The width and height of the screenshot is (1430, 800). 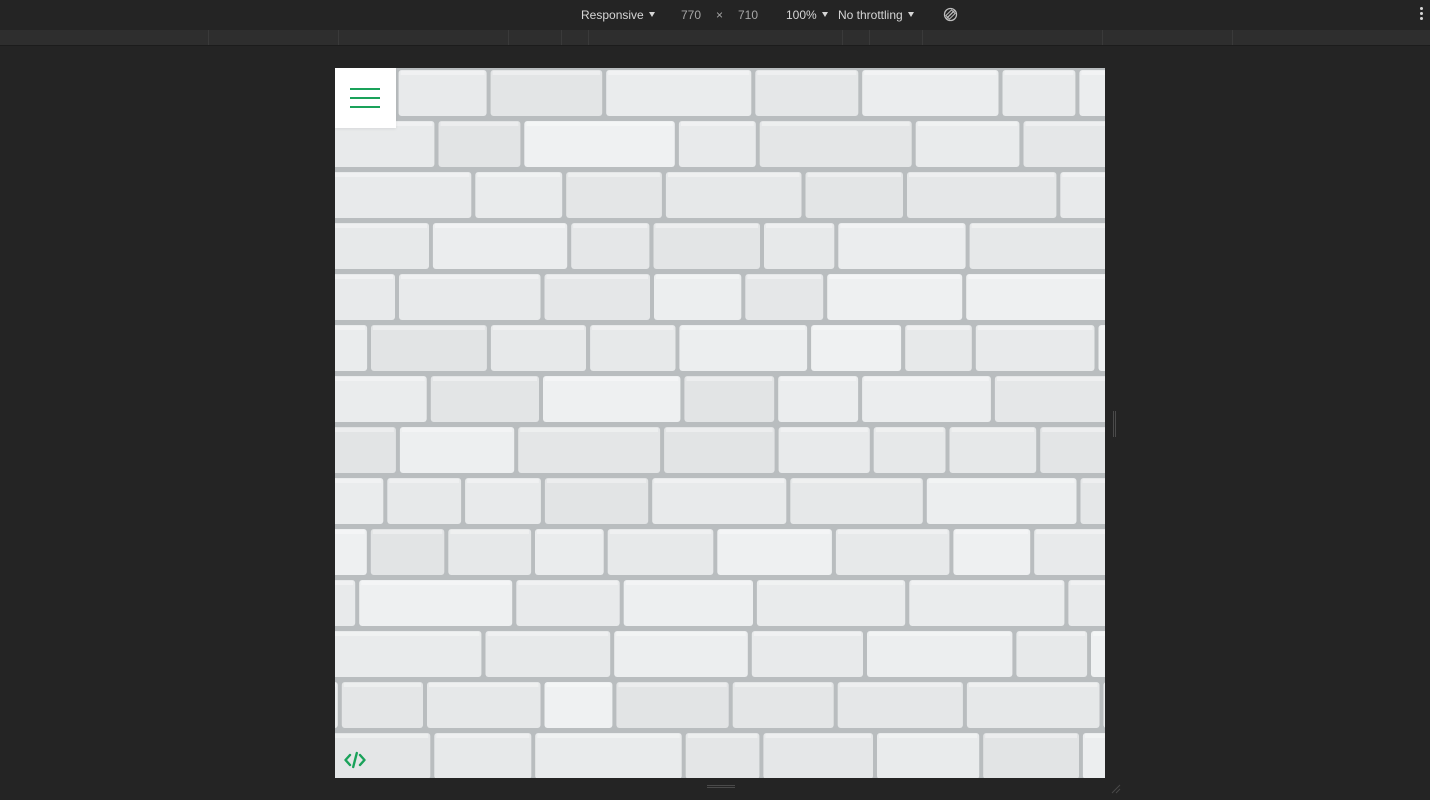 What do you see at coordinates (612, 15) in the screenshot?
I see `device-mode-label: Responsive` at bounding box center [612, 15].